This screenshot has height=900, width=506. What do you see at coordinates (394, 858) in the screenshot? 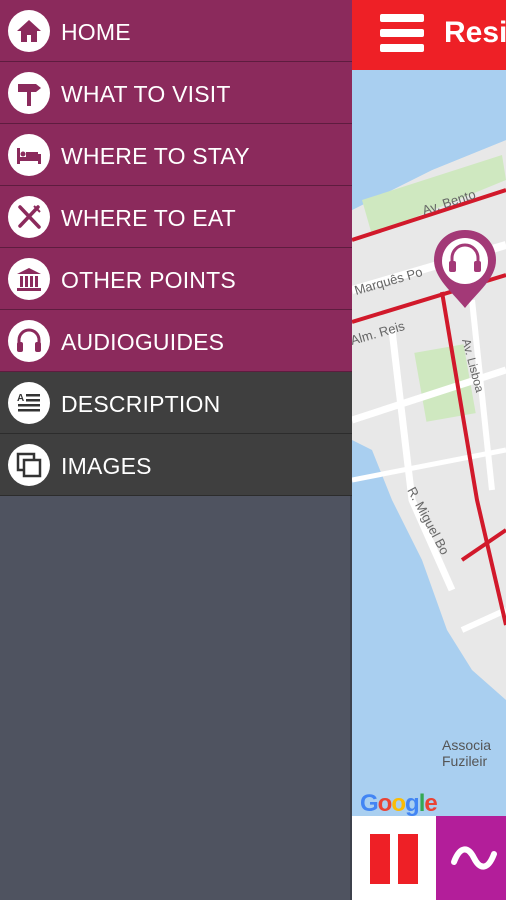
I see `pause-button` at bounding box center [394, 858].